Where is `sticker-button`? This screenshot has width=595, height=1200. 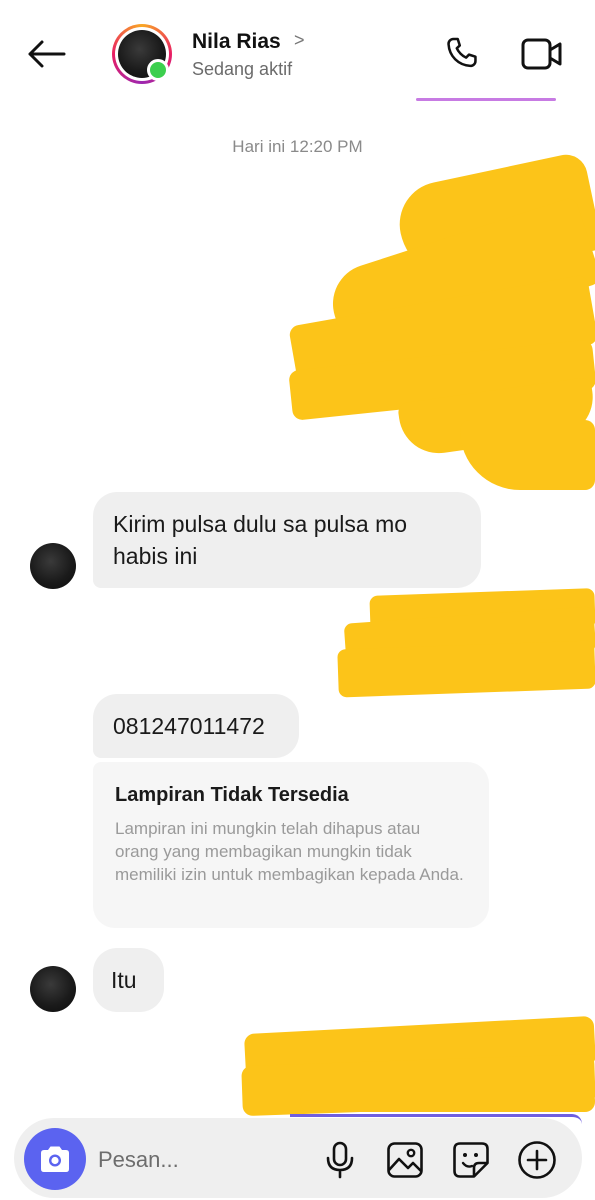 sticker-button is located at coordinates (471, 1160).